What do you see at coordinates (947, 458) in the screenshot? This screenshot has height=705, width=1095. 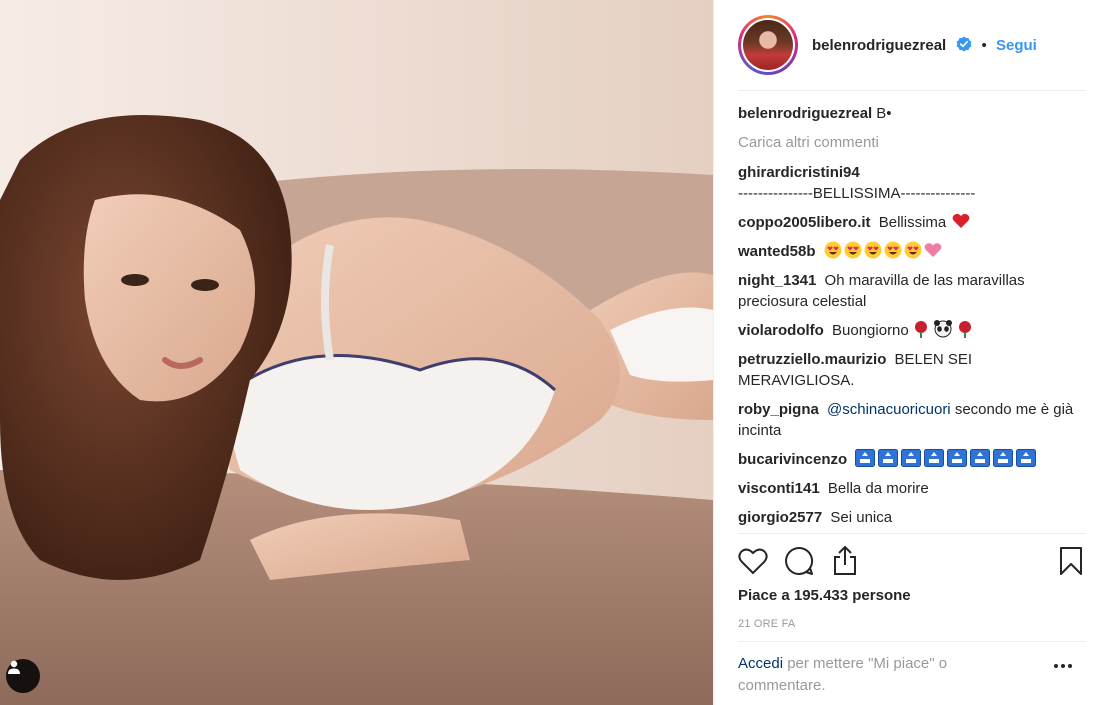 I see `top-emoji-icon` at bounding box center [947, 458].